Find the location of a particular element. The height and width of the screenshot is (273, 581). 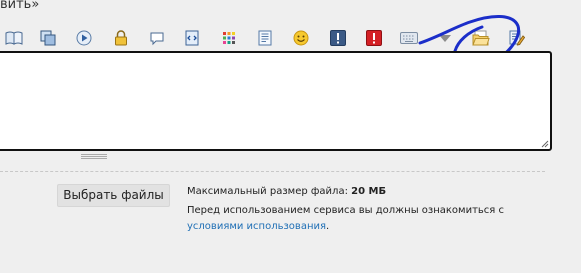

resize-grip-handle is located at coordinates (94, 156).